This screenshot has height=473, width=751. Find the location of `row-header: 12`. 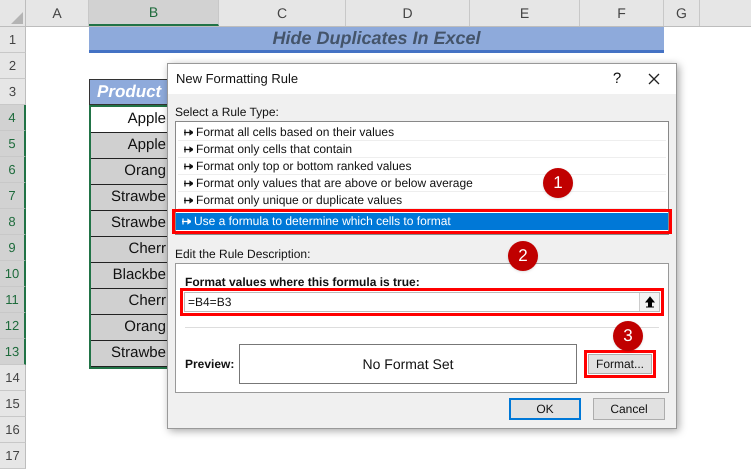

row-header: 12 is located at coordinates (13, 326).